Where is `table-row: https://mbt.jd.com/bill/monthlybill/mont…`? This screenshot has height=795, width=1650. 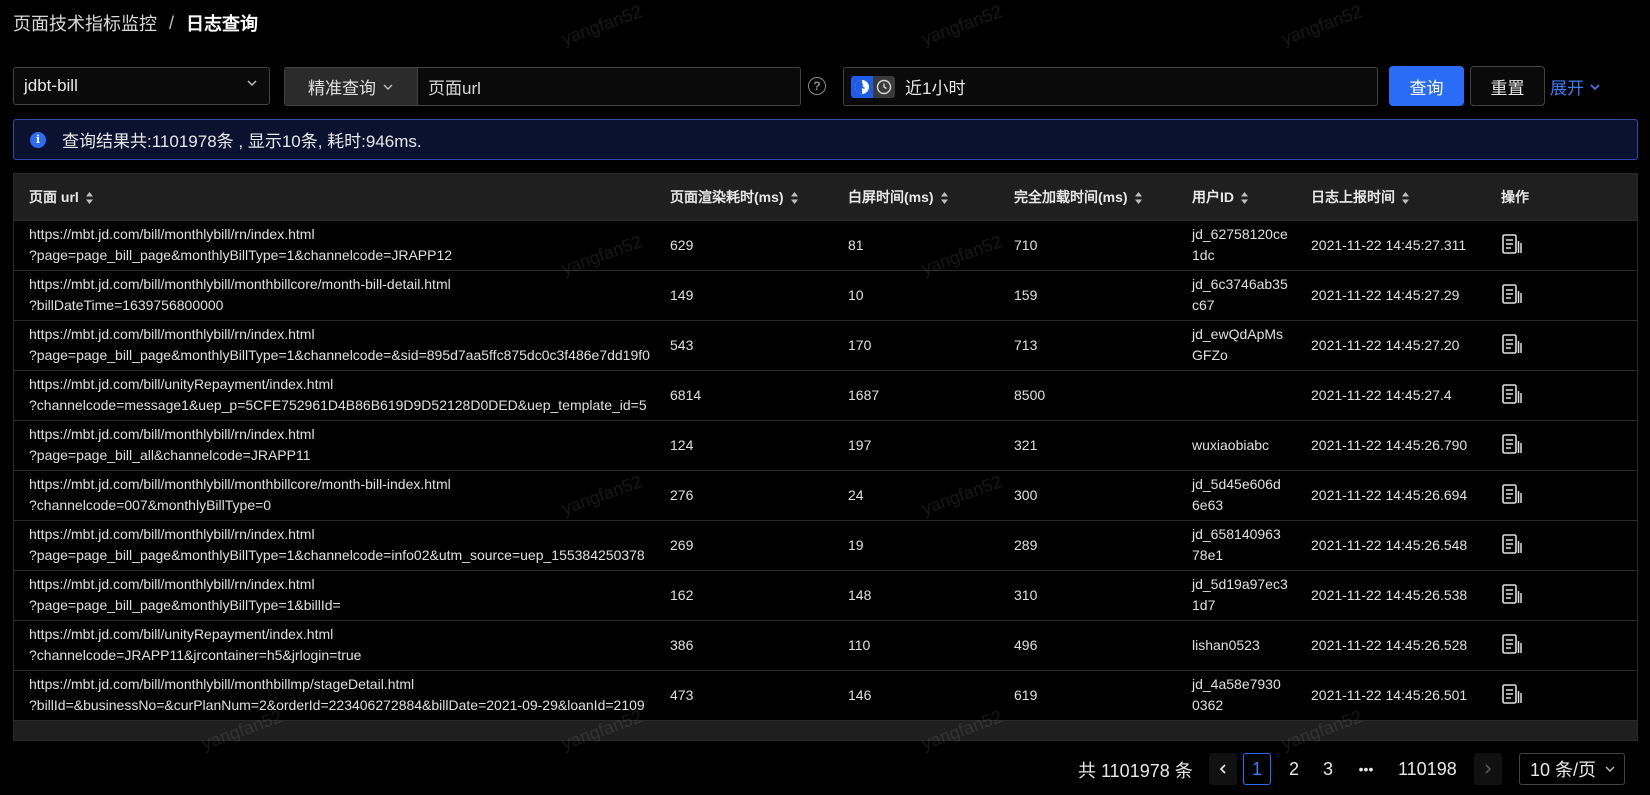 table-row: https://mbt.jd.com/bill/monthlybill/mont… is located at coordinates (825, 295).